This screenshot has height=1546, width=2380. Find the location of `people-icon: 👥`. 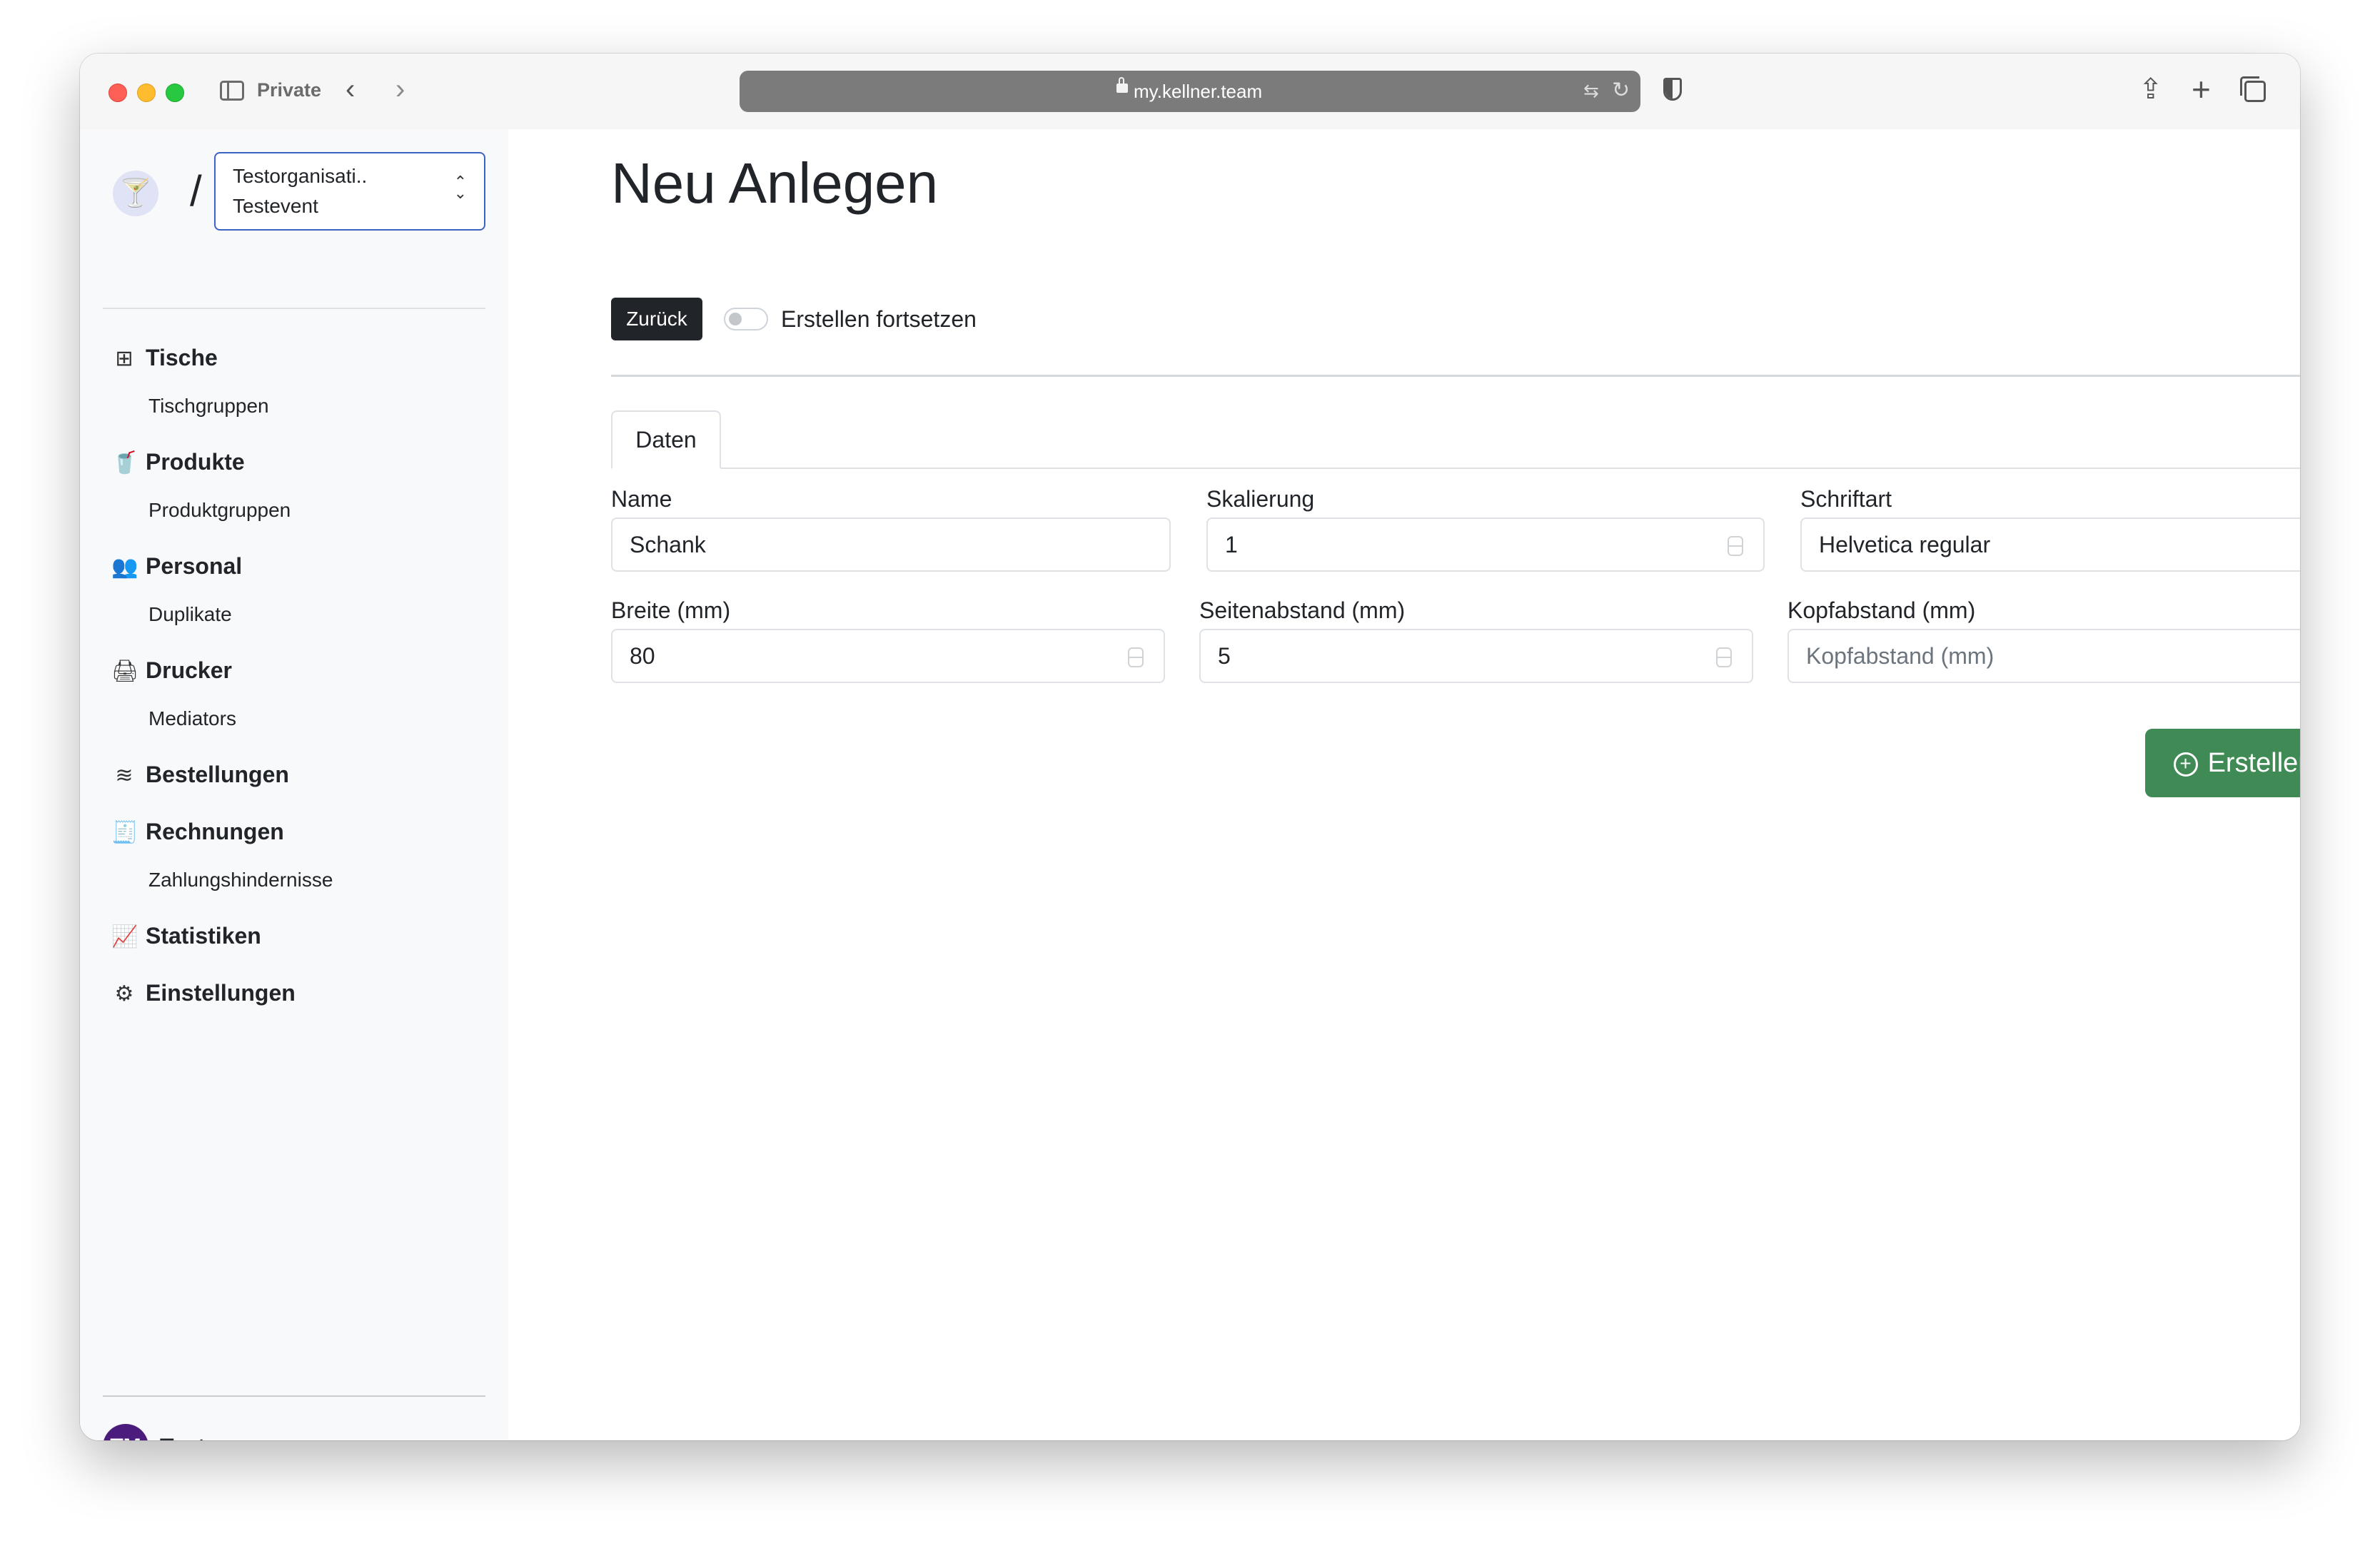

people-icon: 👥 is located at coordinates (124, 567).